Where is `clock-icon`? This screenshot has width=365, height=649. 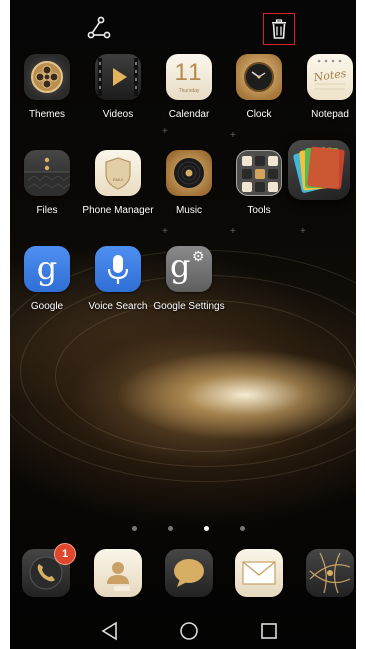
clock-icon is located at coordinates (259, 77).